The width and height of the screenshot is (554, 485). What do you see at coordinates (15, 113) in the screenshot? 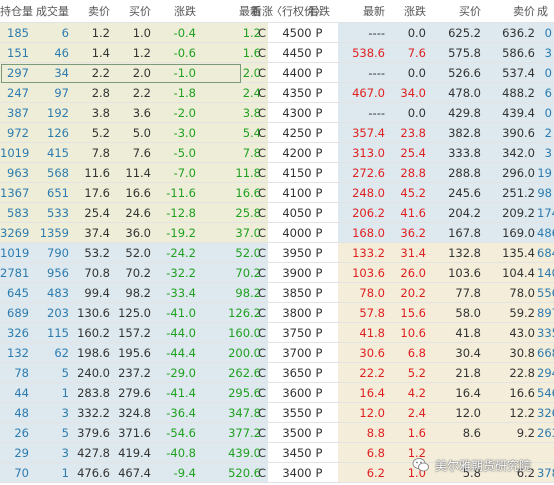
I see `call-open-interest: 387` at bounding box center [15, 113].